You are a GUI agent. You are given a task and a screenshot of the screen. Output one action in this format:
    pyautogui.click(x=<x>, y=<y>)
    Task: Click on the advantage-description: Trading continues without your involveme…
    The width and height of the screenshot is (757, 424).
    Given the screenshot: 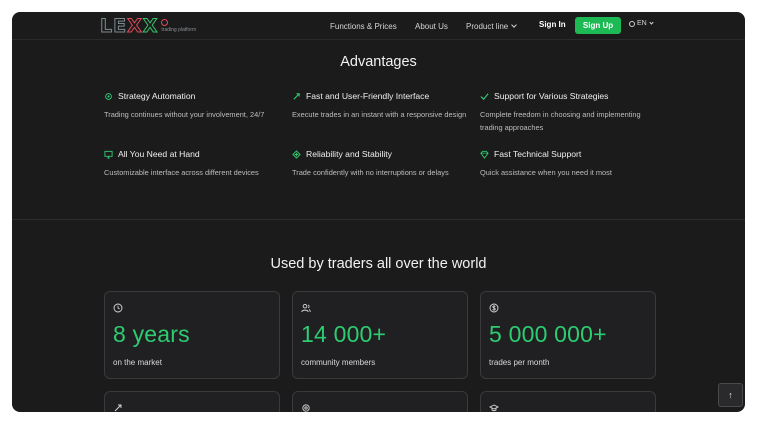 What is the action you would take?
    pyautogui.click(x=184, y=114)
    